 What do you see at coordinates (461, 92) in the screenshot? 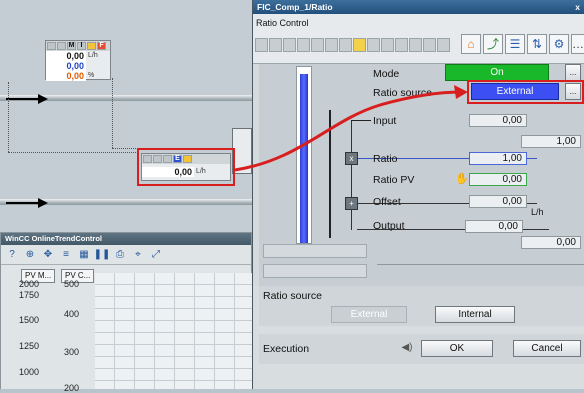
I see `red-arrow-head` at bounding box center [461, 92].